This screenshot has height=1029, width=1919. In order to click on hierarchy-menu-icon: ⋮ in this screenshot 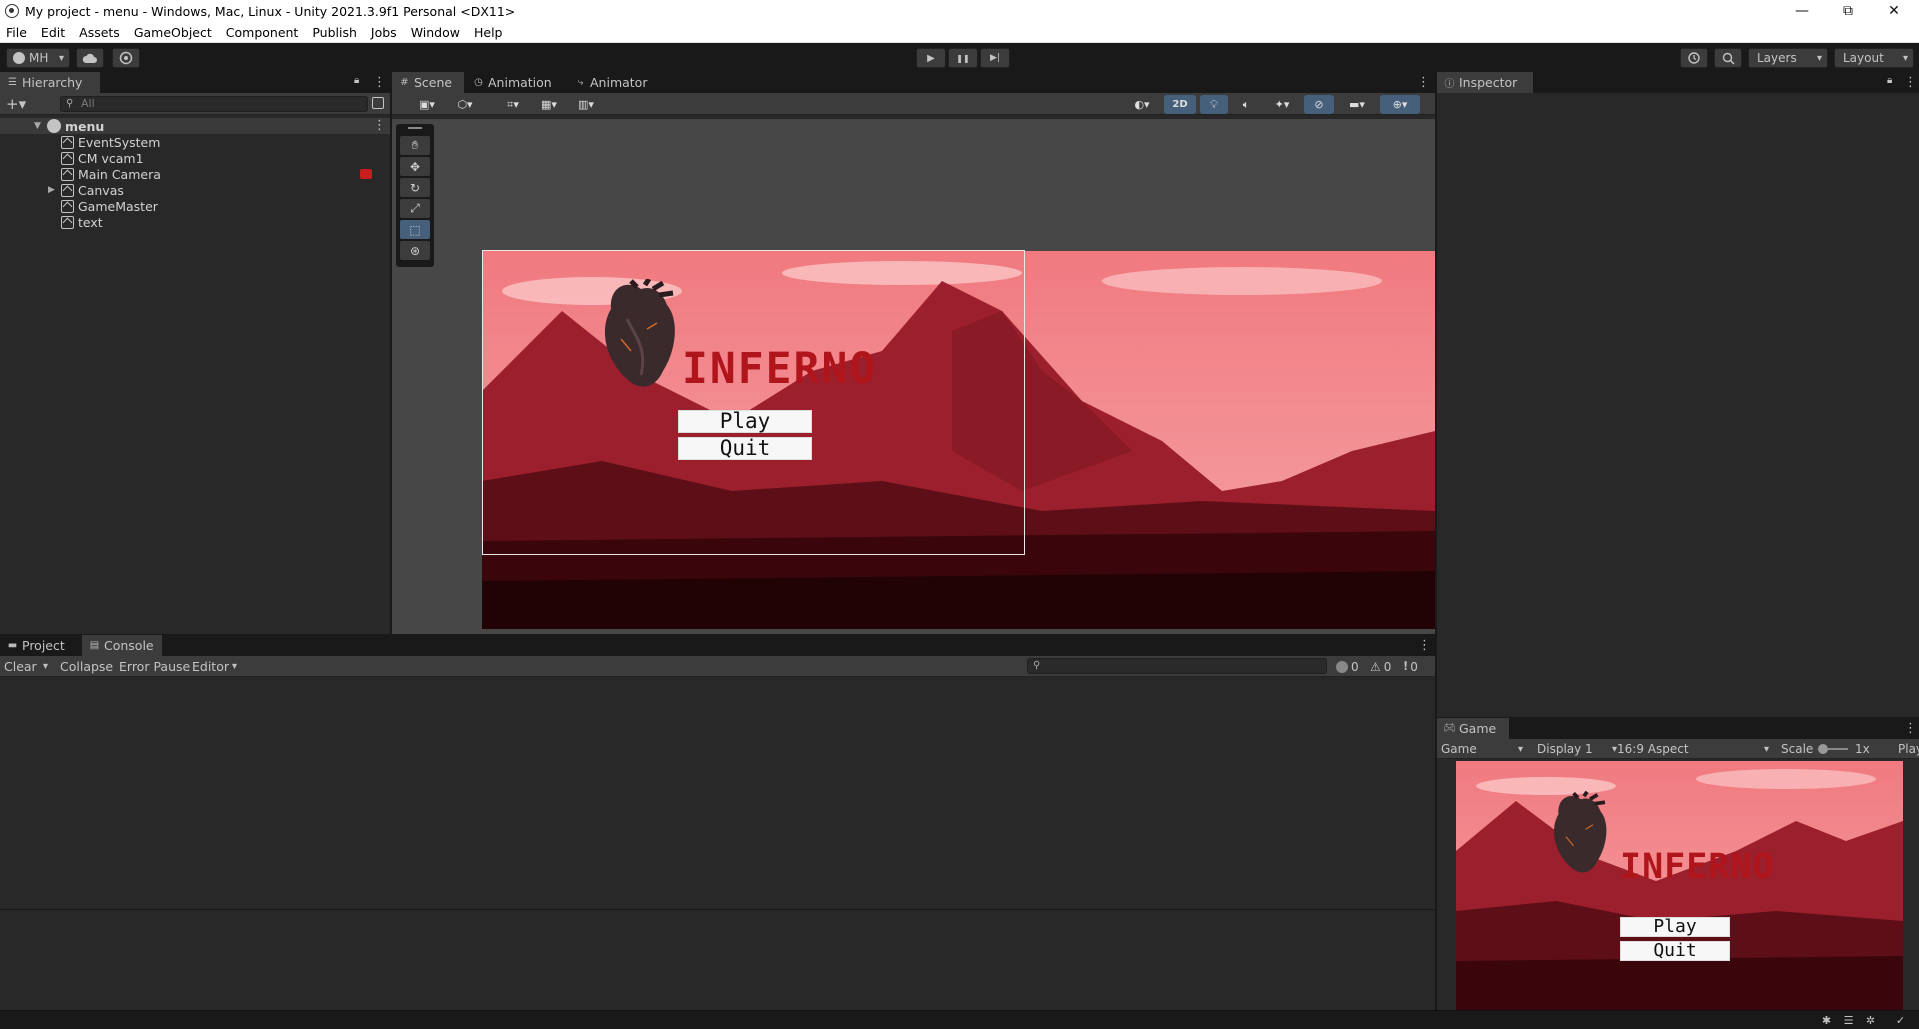, I will do `click(379, 82)`.